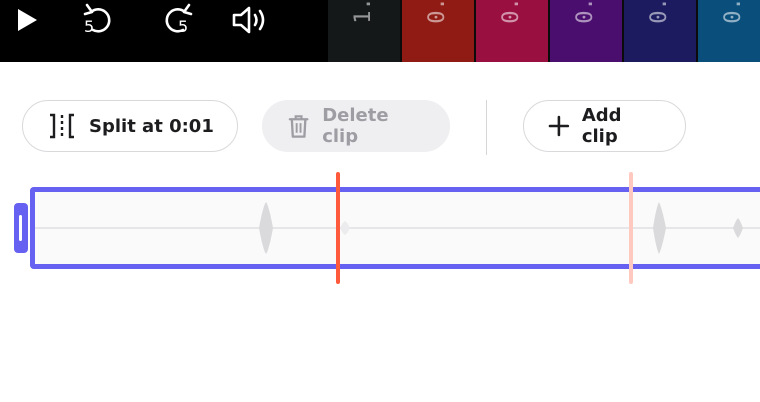 The width and height of the screenshot is (760, 402). Describe the element at coordinates (631, 228) in the screenshot. I see `clip-end-marker` at that location.